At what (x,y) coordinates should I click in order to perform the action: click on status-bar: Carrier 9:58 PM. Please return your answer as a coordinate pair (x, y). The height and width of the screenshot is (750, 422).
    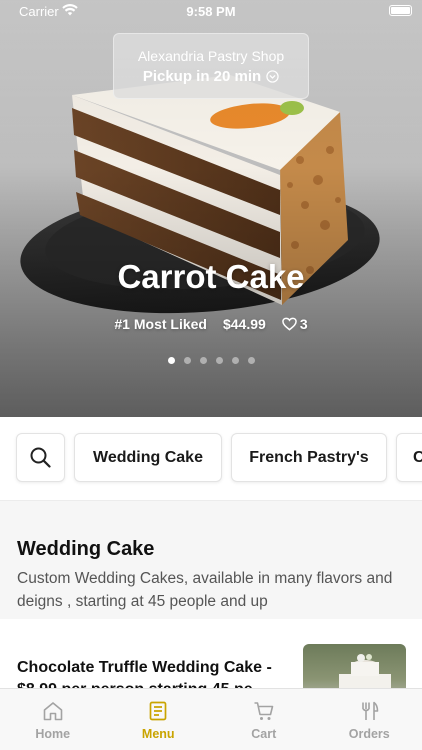
    Looking at the image, I should click on (211, 12).